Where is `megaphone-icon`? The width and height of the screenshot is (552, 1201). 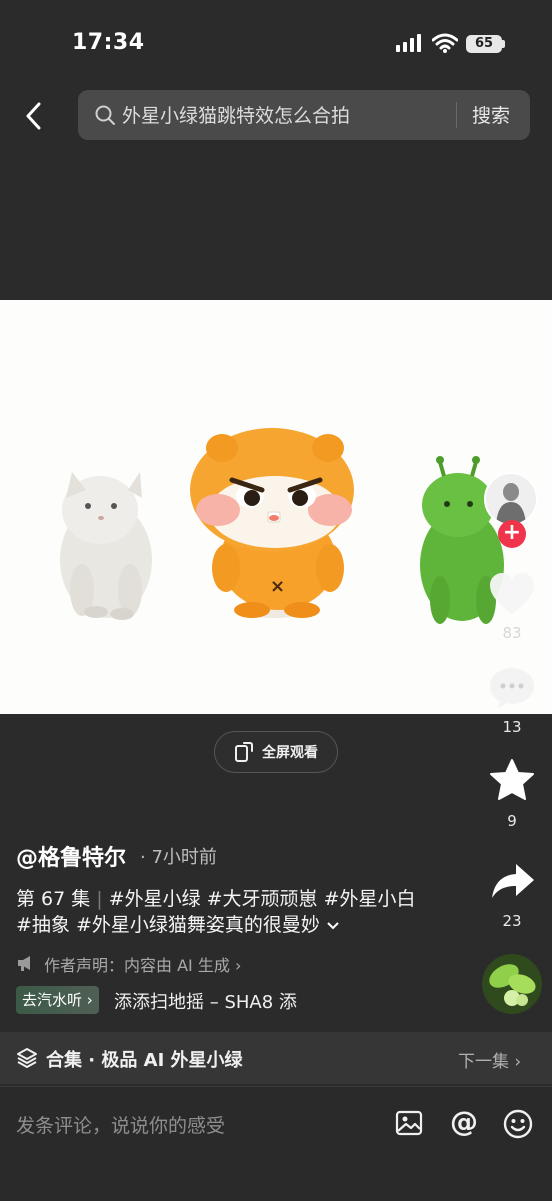 megaphone-icon is located at coordinates (24, 963).